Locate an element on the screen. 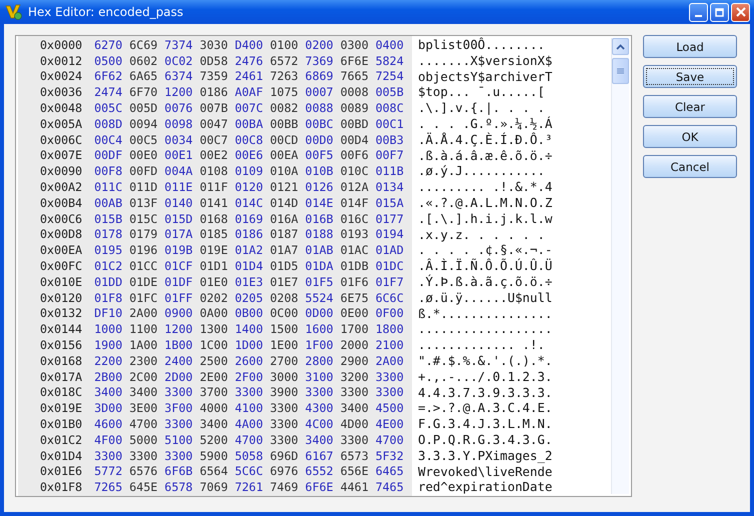  hex-value: 0D00 is located at coordinates (319, 313).